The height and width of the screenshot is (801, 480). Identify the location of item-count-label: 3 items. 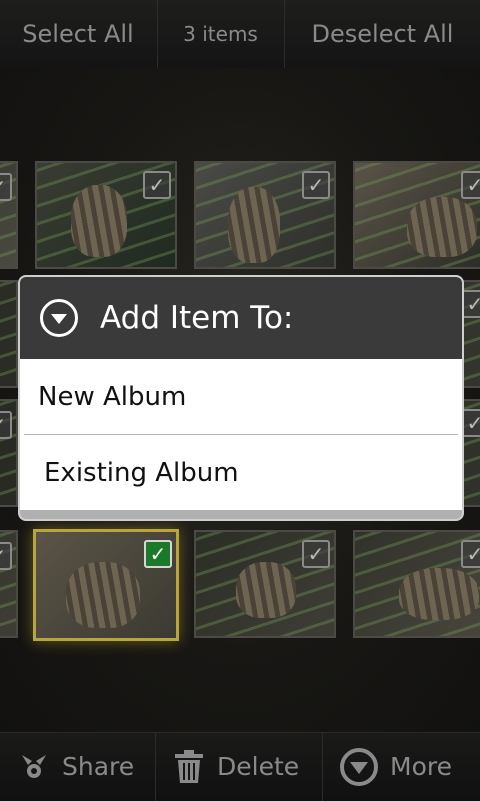
(220, 34).